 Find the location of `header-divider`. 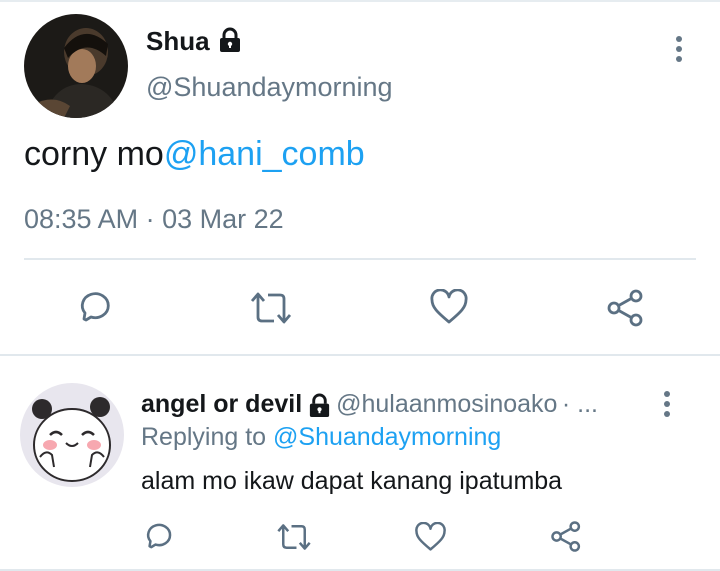

header-divider is located at coordinates (360, 259).